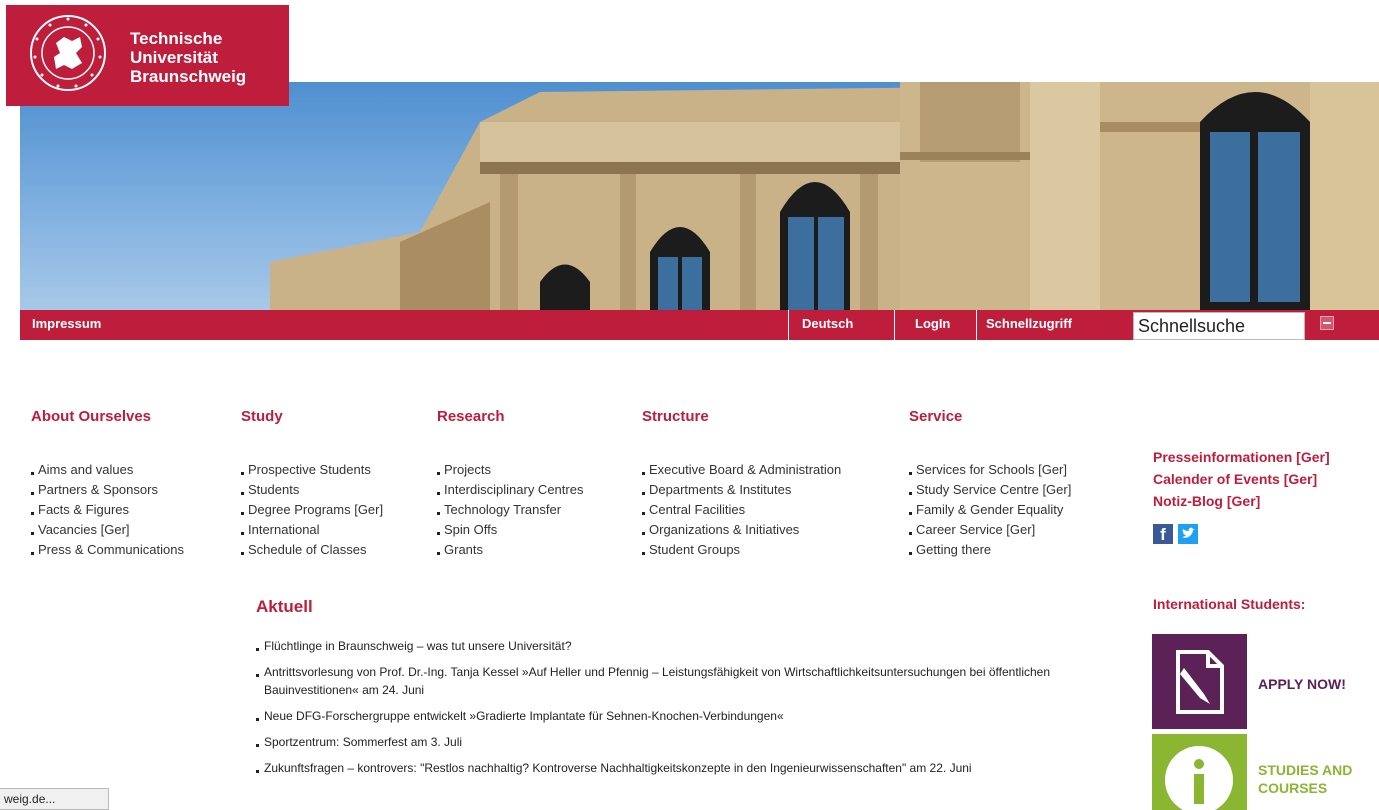 Image resolution: width=1379 pixels, height=810 pixels. Describe the element at coordinates (1229, 604) in the screenshot. I see `international-students-heading: International Students:` at that location.